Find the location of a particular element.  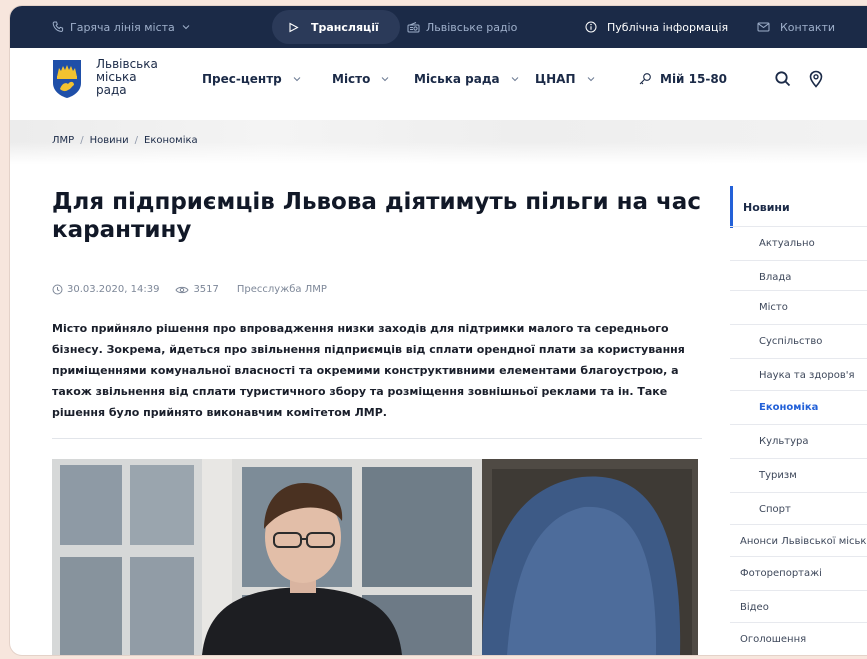

breadcrumb-item-news: Новини is located at coordinates (109, 140).